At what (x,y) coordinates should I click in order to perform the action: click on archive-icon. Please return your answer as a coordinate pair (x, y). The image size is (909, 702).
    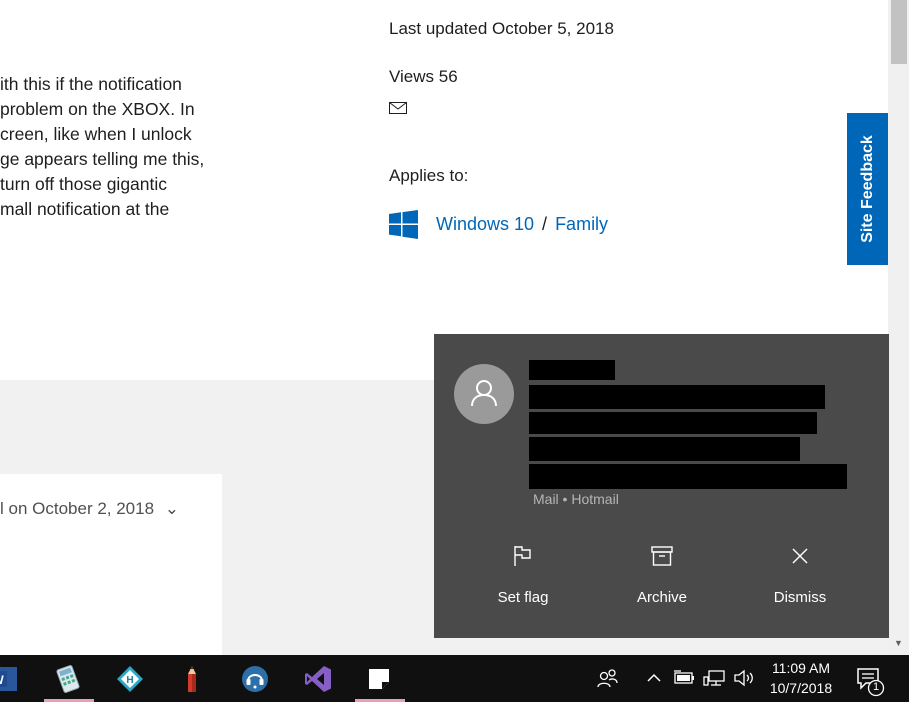
    Looking at the image, I should click on (662, 556).